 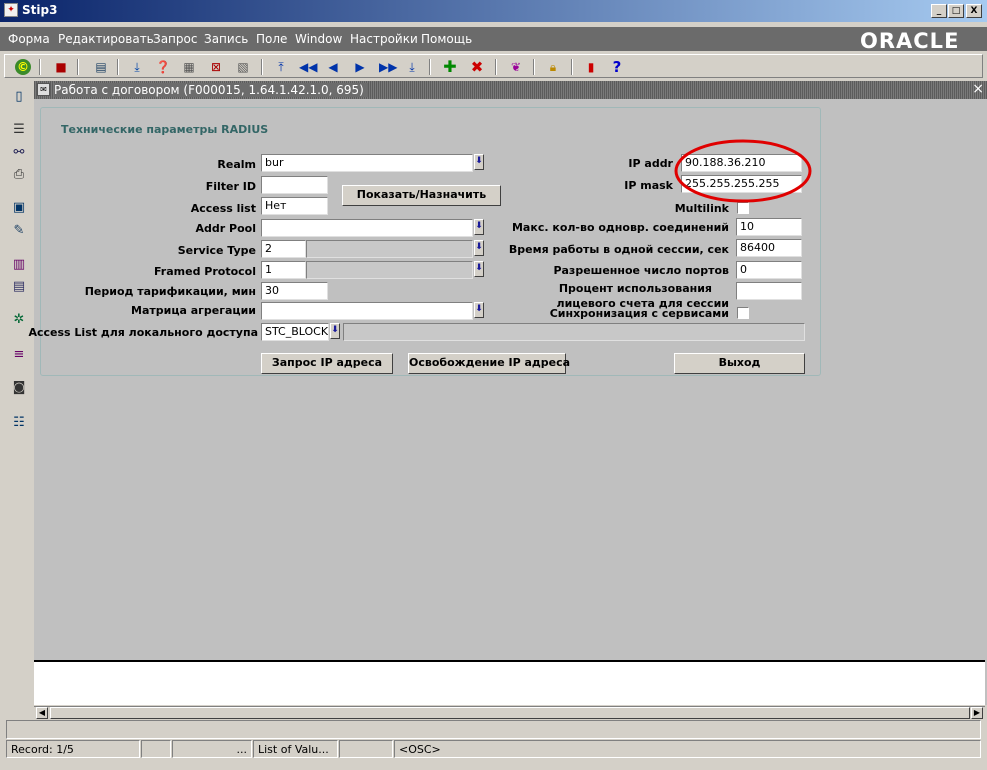 What do you see at coordinates (236, 164) in the screenshot?
I see `realm-label: Realm` at bounding box center [236, 164].